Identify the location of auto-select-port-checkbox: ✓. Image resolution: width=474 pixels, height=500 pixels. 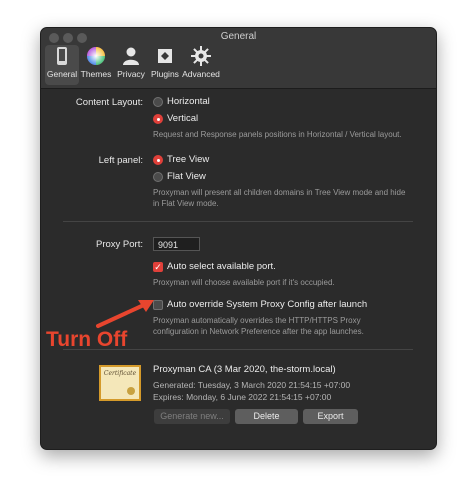
(158, 267).